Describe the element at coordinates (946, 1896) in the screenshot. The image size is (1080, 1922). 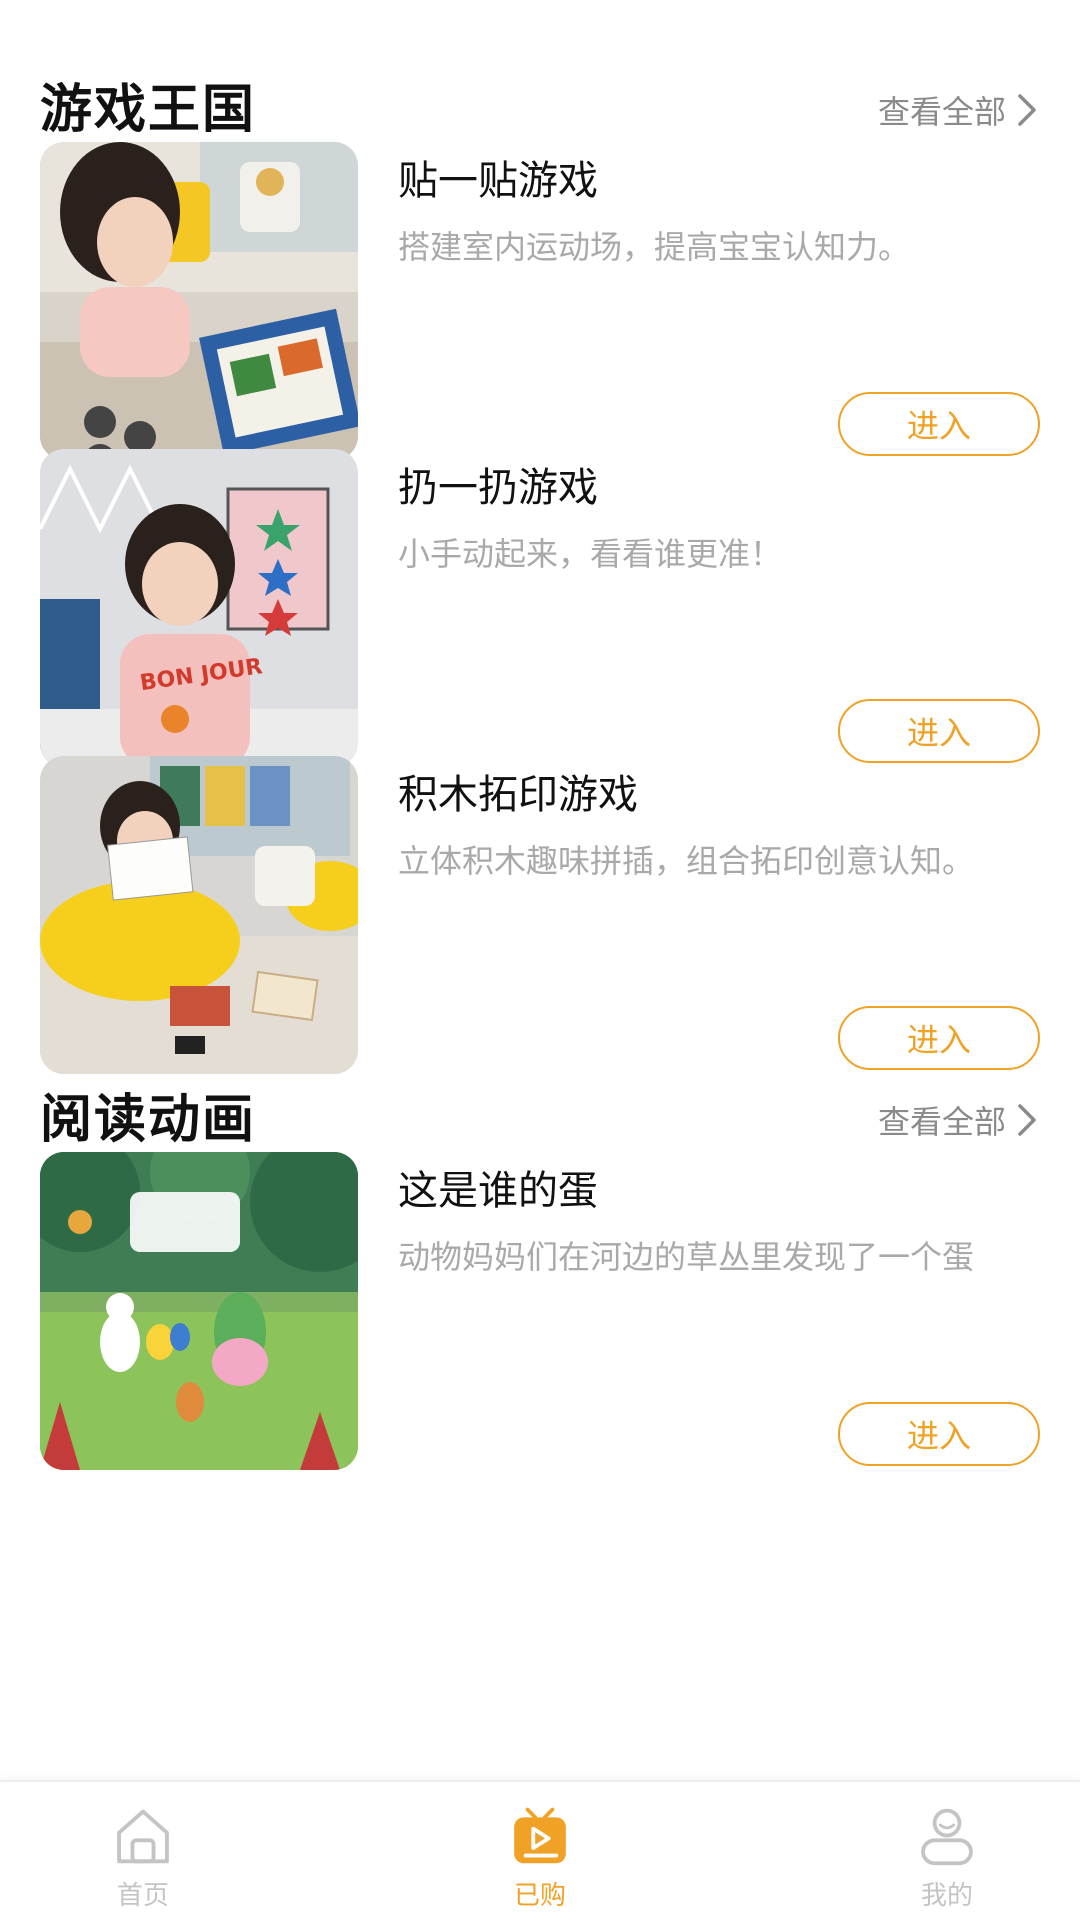
I see `tab-label: 我的` at that location.